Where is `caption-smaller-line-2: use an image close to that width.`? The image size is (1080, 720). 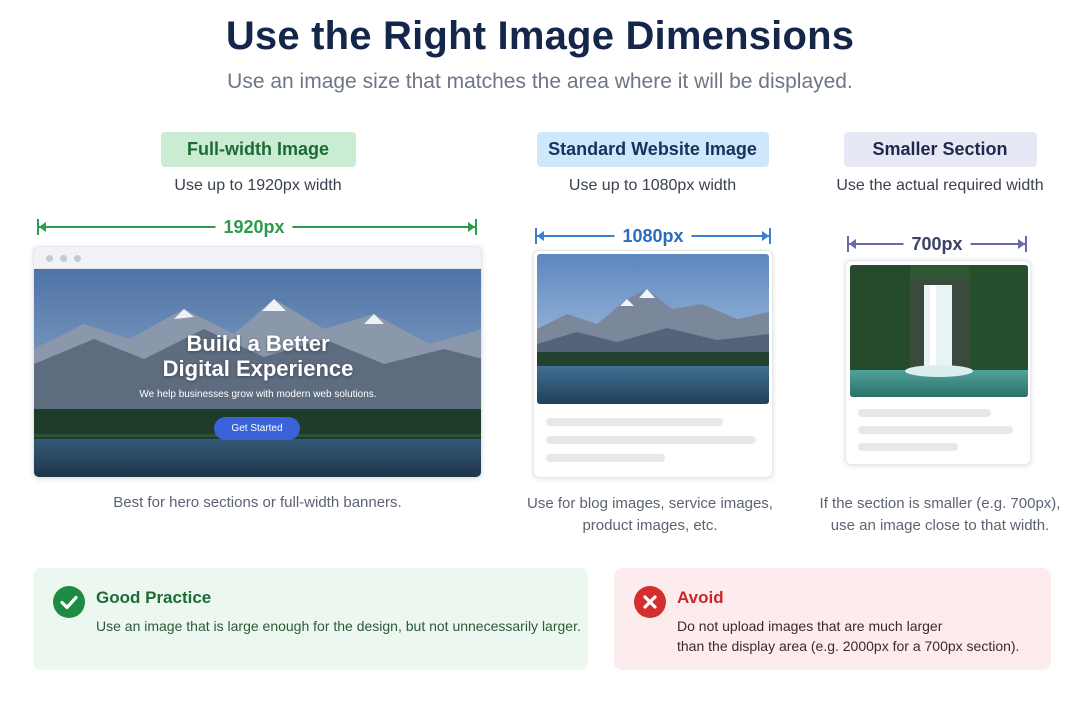
caption-smaller-line-2: use an image close to that width. is located at coordinates (940, 525).